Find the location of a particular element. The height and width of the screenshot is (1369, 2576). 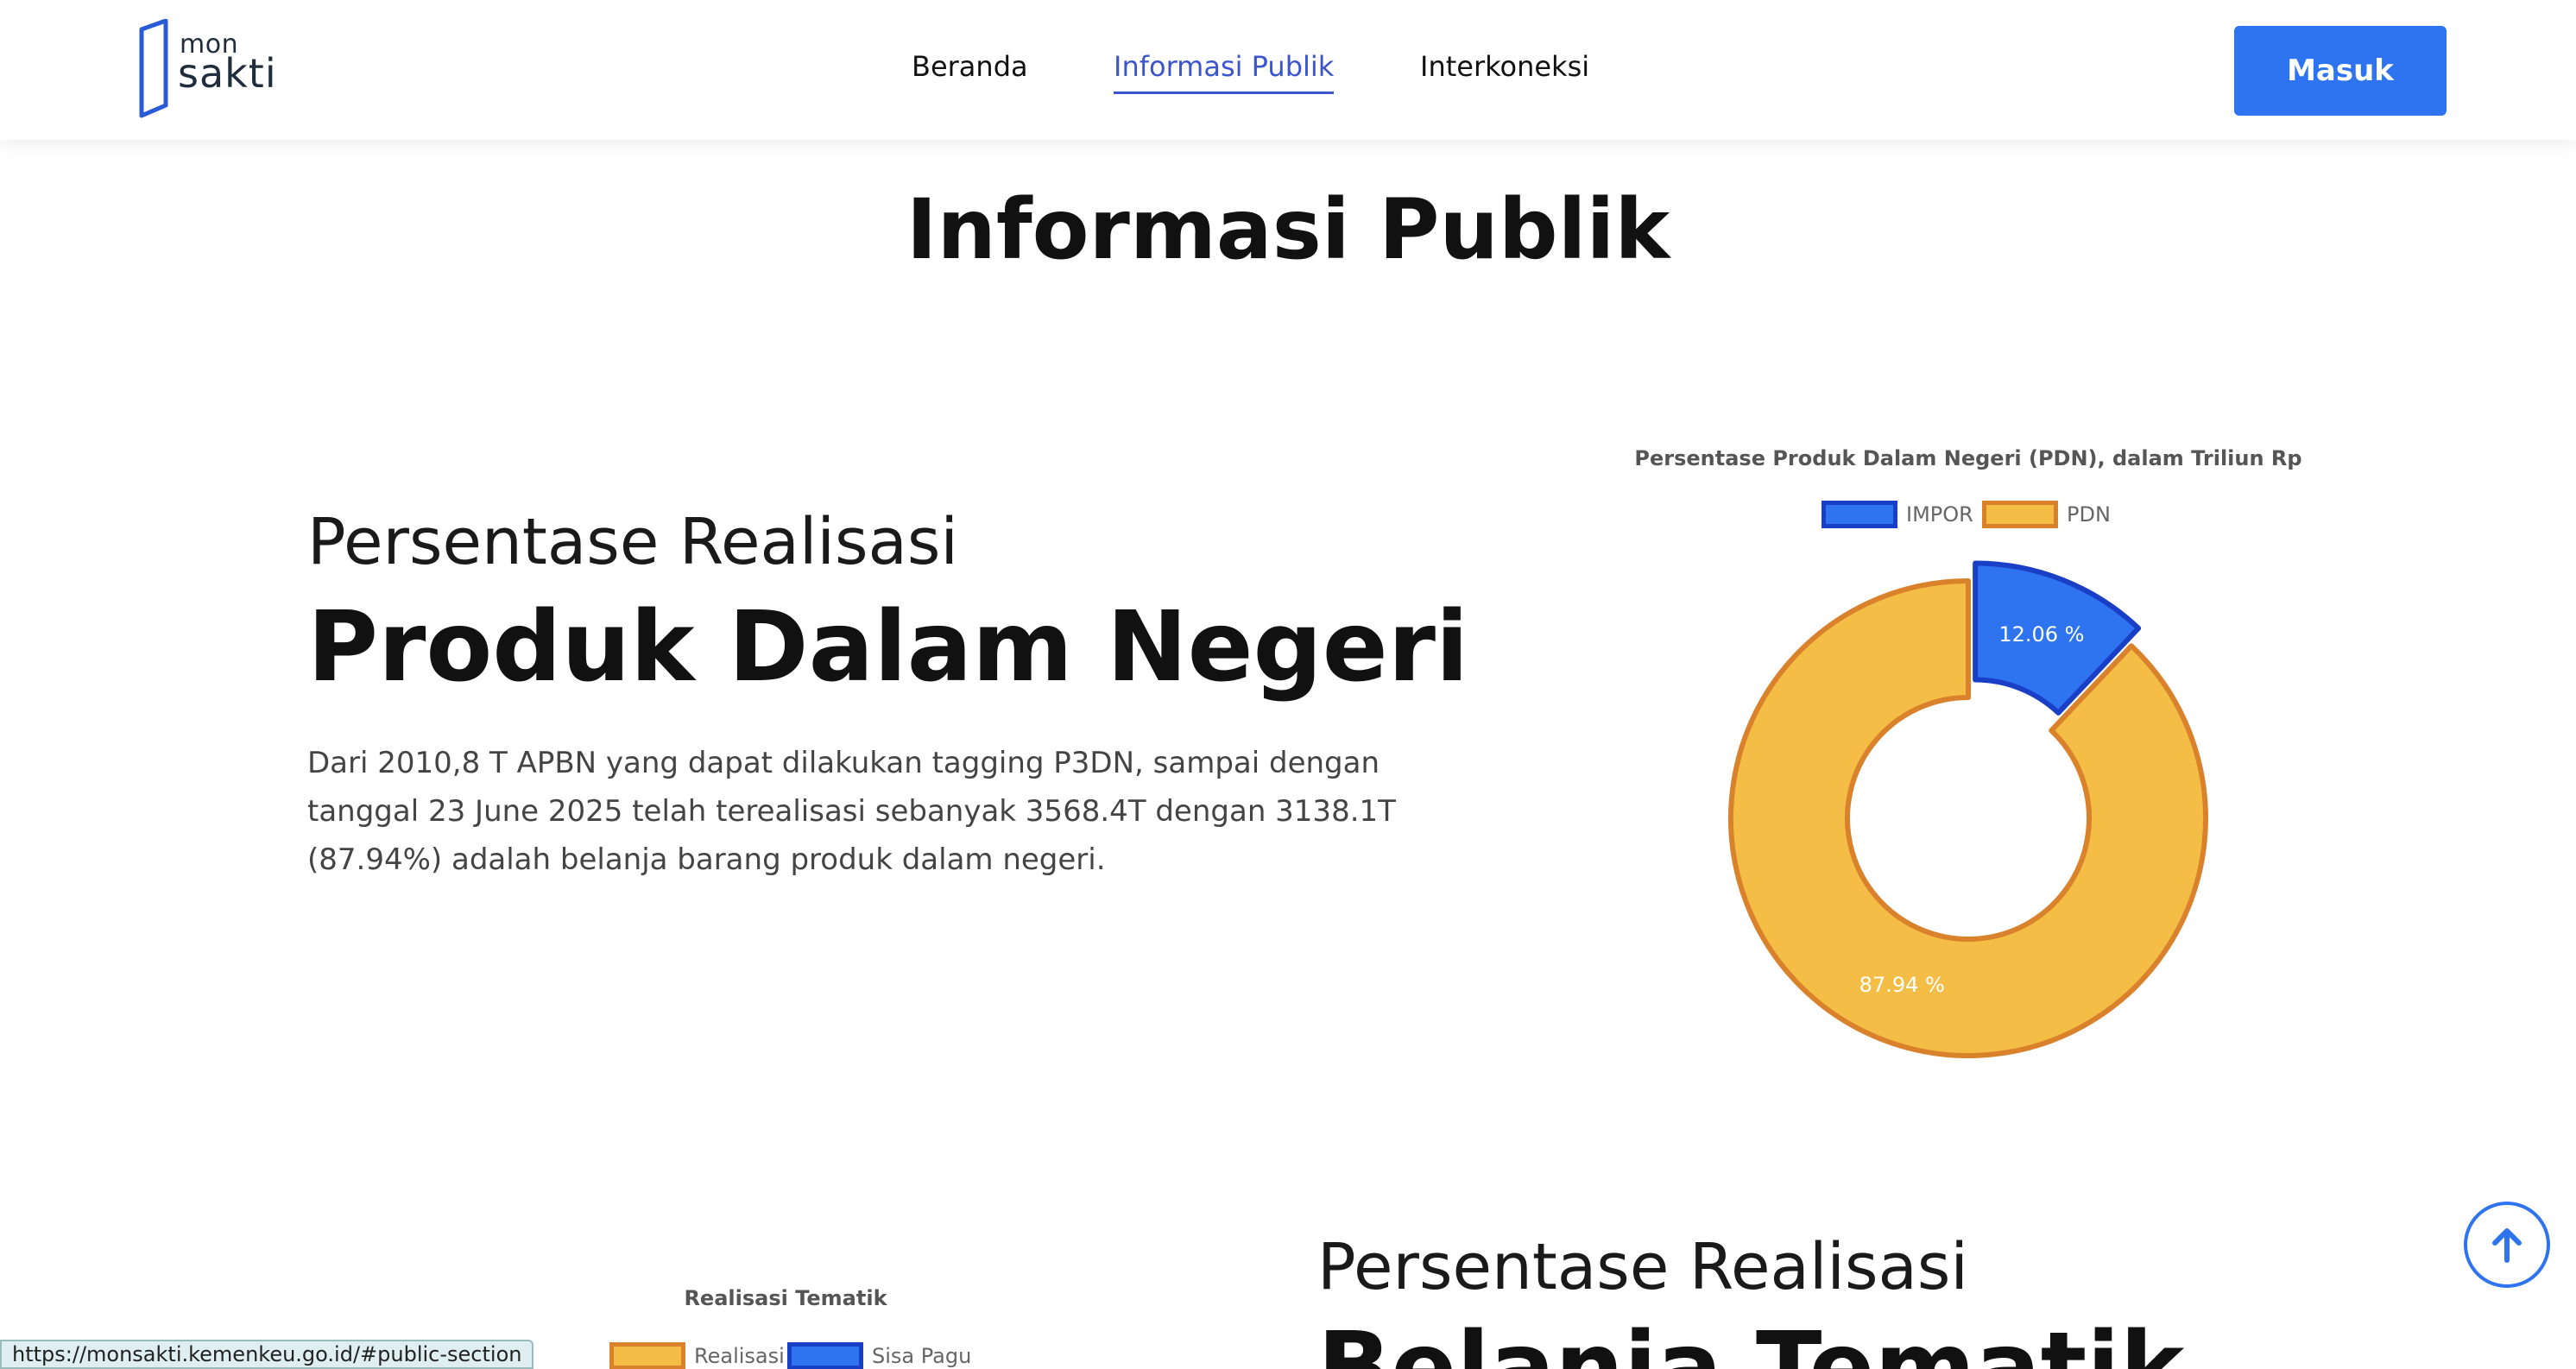

legend-label-impor: IMPOR is located at coordinates (1939, 514).